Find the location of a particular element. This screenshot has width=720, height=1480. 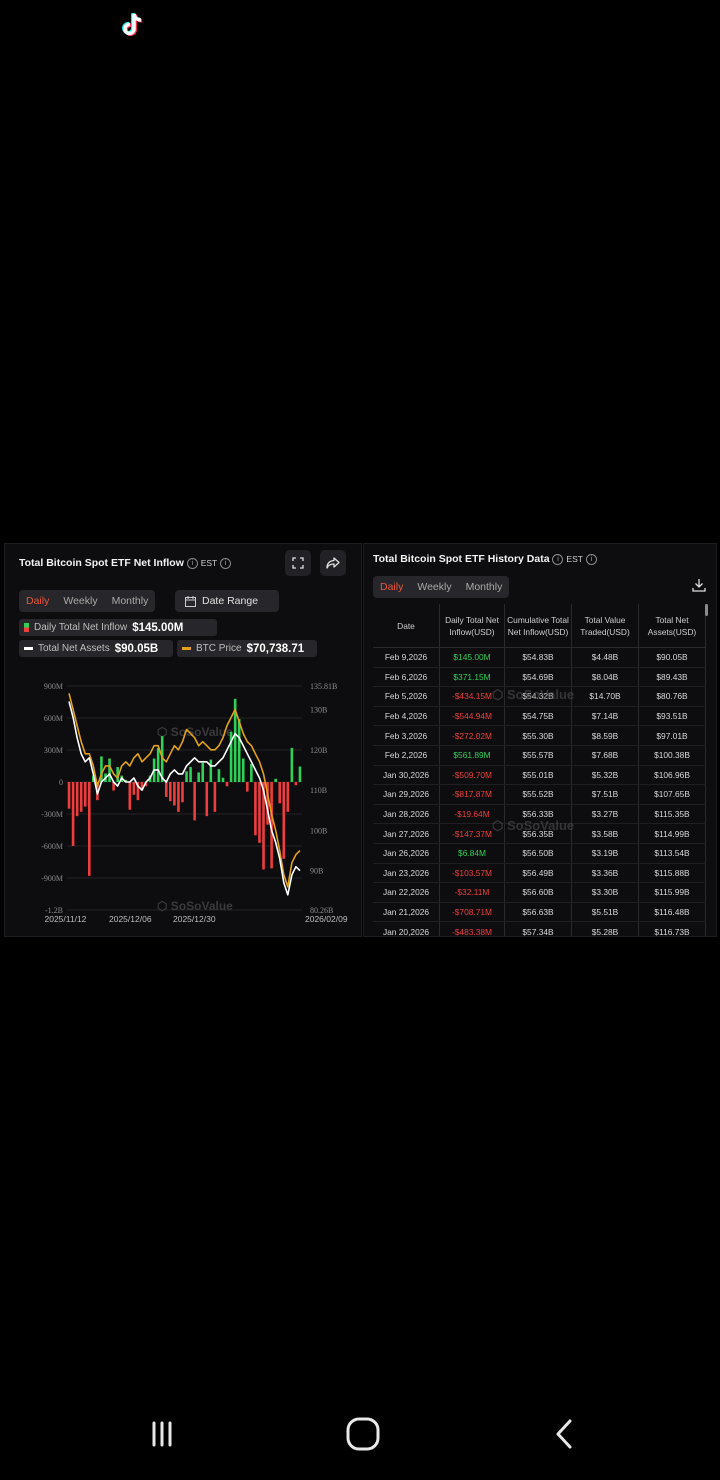

legend-inflow: Daily Total Net Inflow $145.00M is located at coordinates (118, 627).